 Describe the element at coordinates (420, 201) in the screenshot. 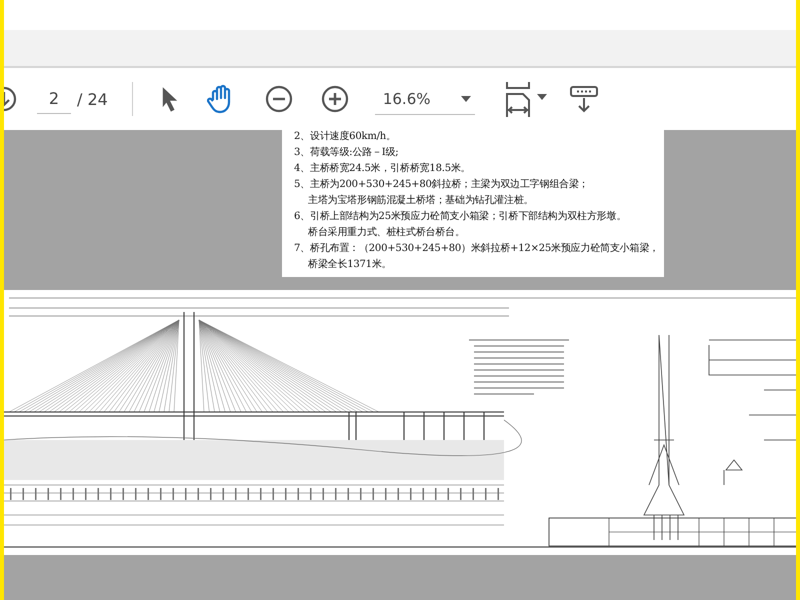

I see `note-line: 主塔为宝塔形钢筋混凝土桥塔；基础为钻孔灌注桩。` at that location.